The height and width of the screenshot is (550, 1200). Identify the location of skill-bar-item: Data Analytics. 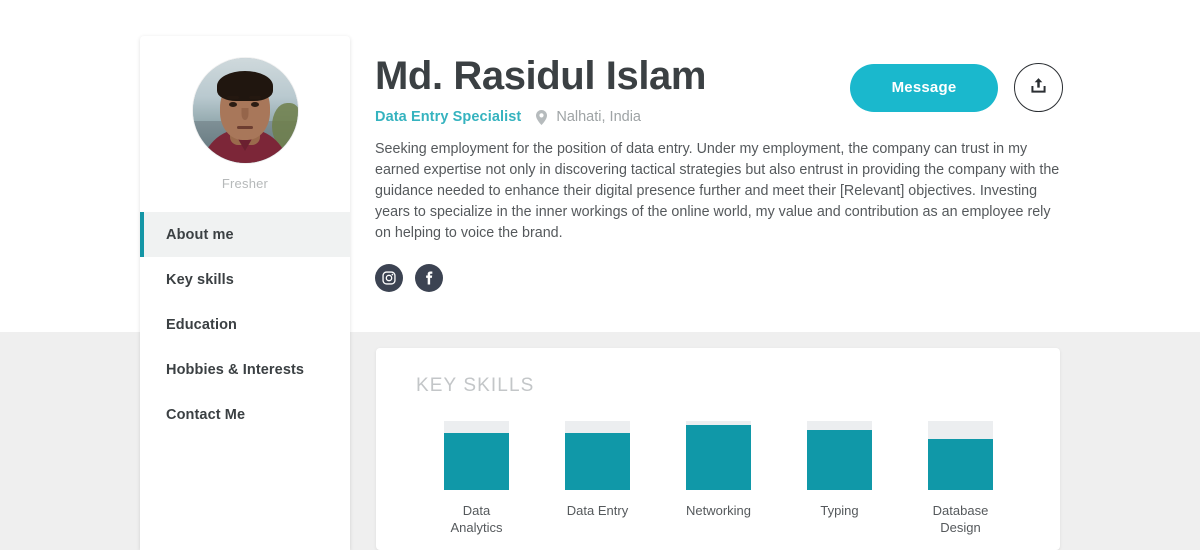
(476, 478).